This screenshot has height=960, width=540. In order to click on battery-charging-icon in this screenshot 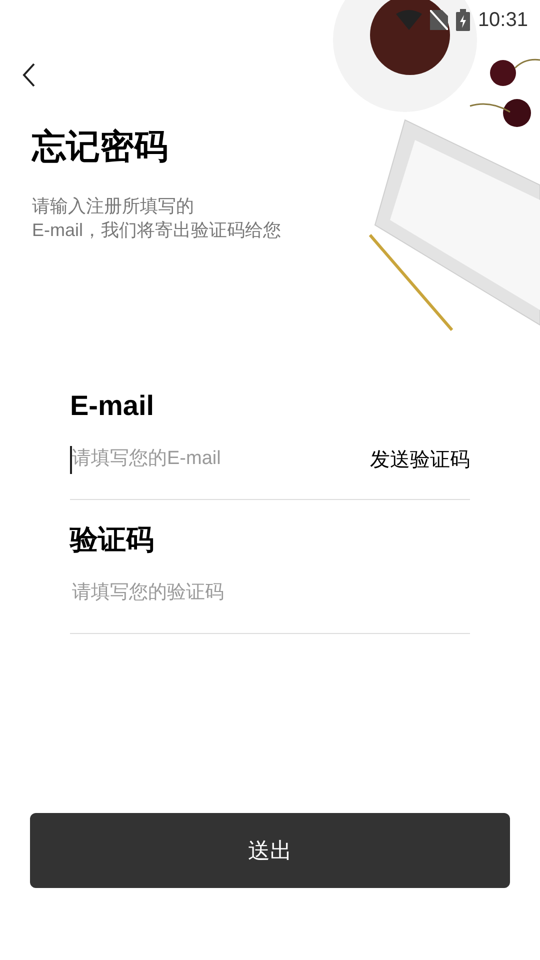, I will do `click(463, 20)`.